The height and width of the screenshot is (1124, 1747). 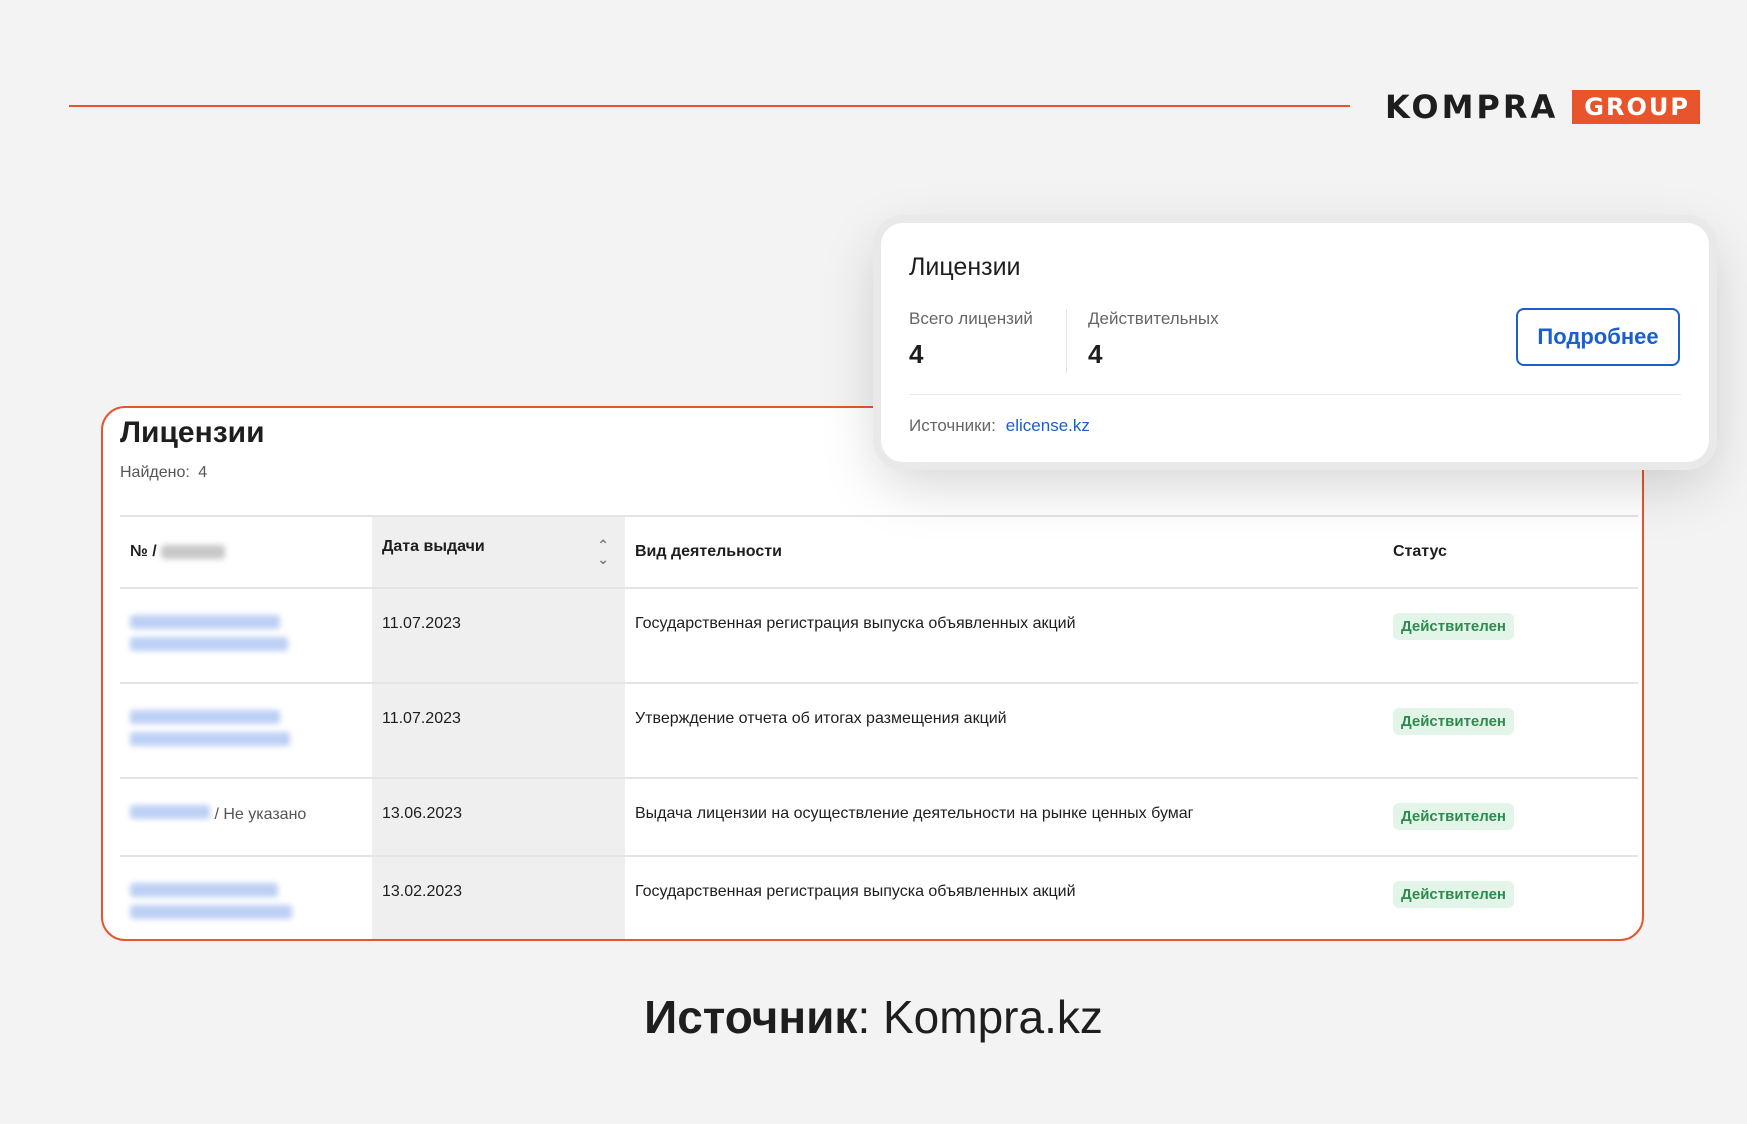 What do you see at coordinates (1066, 341) in the screenshot?
I see `stat-divider` at bounding box center [1066, 341].